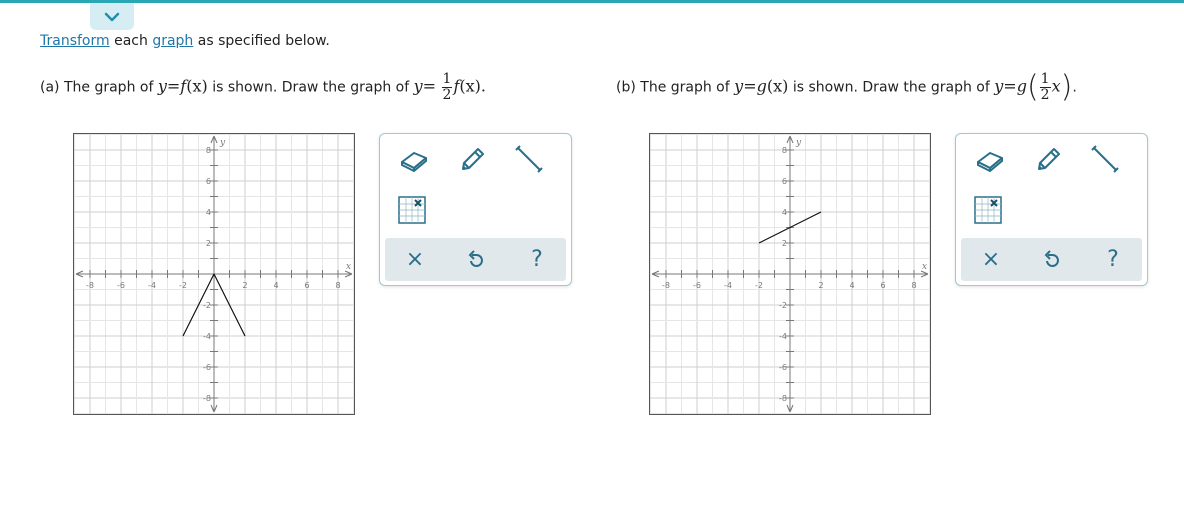  Describe the element at coordinates (777, 86) in the screenshot. I see `part-b-eq1-arg: (x)` at that location.